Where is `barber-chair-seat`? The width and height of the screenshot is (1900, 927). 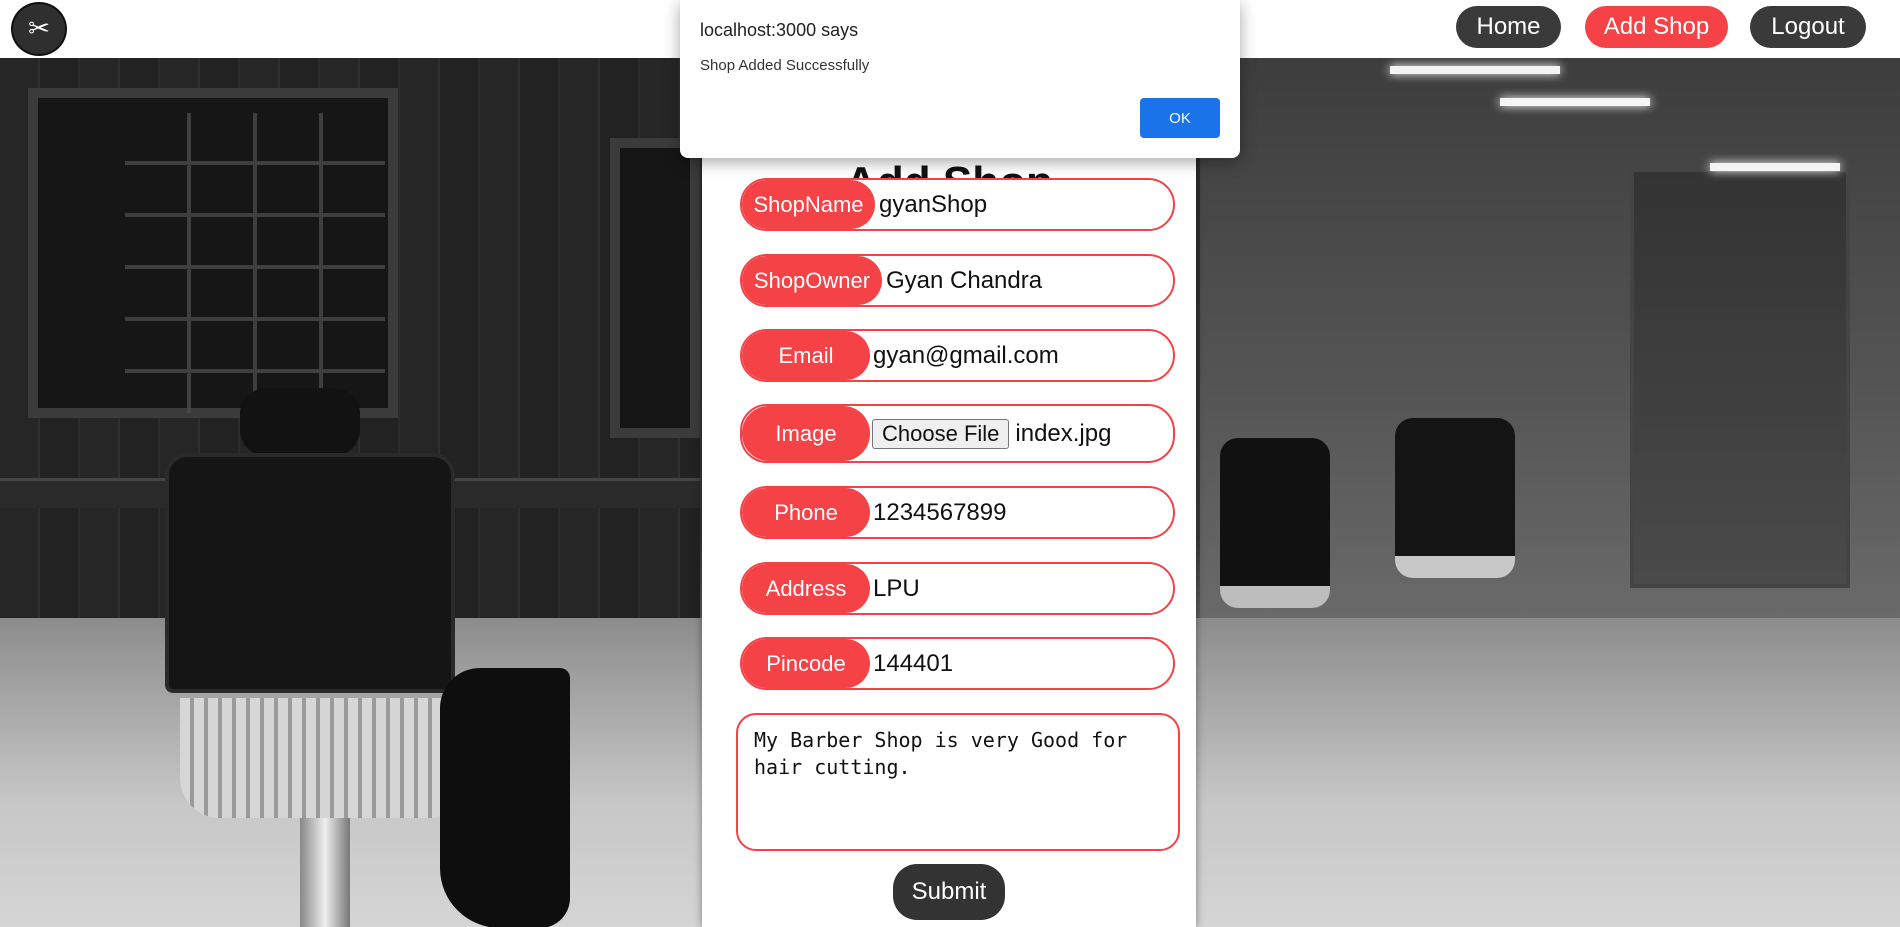
barber-chair-seat is located at coordinates (325, 758).